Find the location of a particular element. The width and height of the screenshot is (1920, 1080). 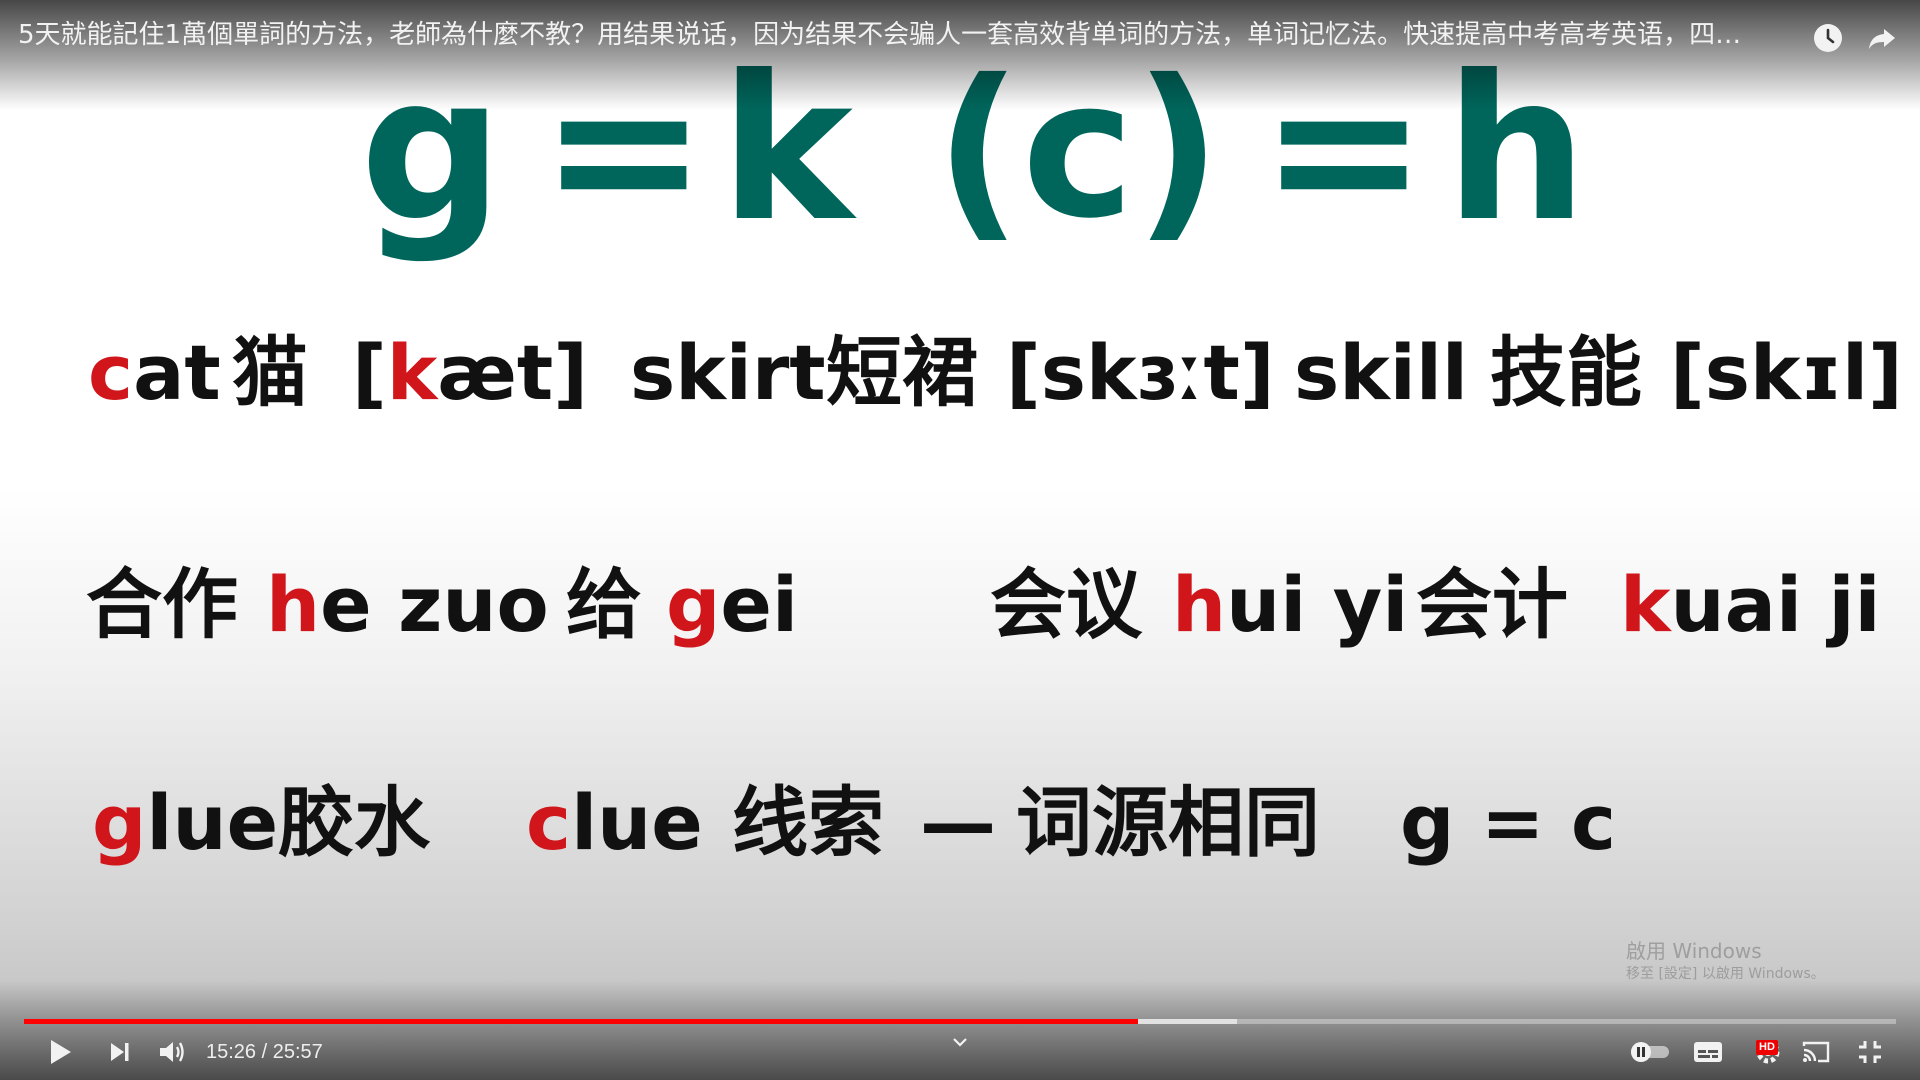

exit-fullscreen-icon is located at coordinates (1870, 1052).